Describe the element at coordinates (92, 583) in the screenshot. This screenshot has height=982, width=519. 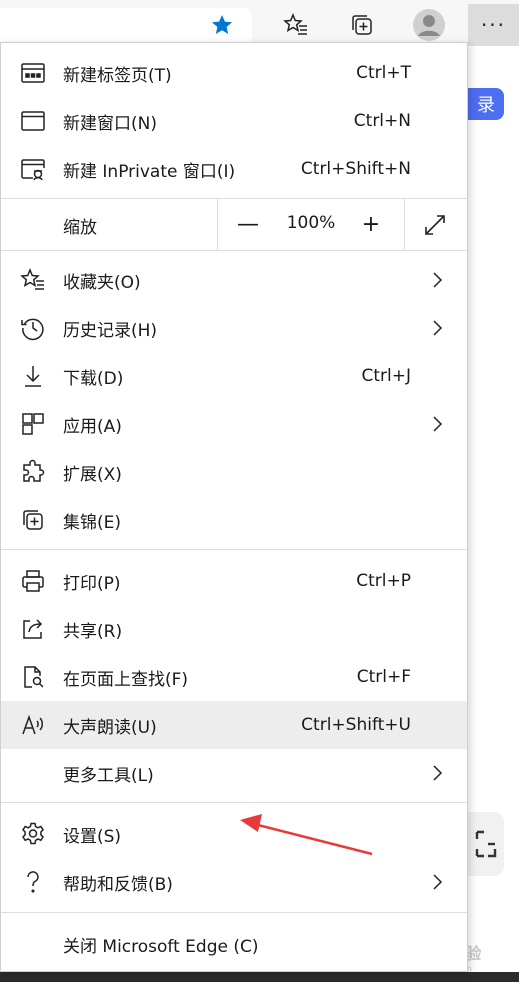
I see `menu-item-label: 打印(P)` at that location.